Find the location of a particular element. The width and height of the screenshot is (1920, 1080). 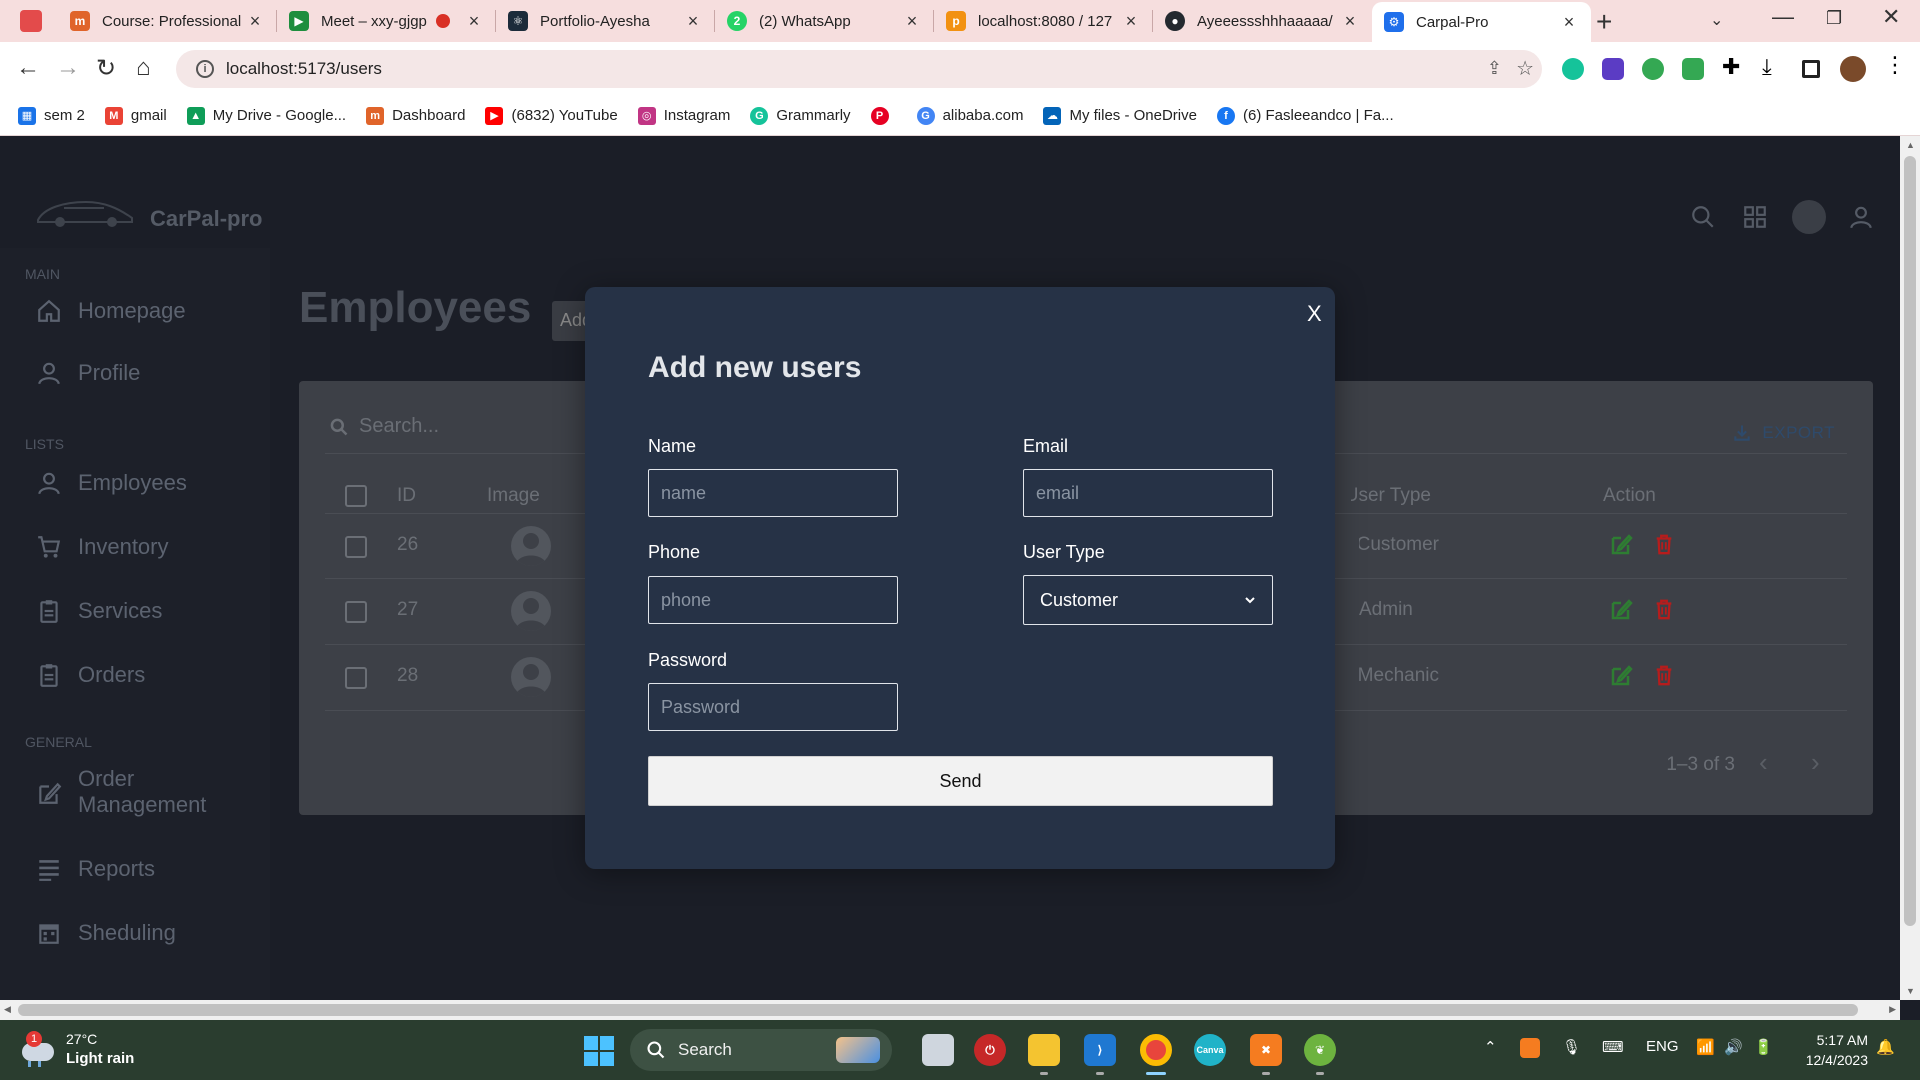

xampp-tray-icon is located at coordinates (1530, 1048).